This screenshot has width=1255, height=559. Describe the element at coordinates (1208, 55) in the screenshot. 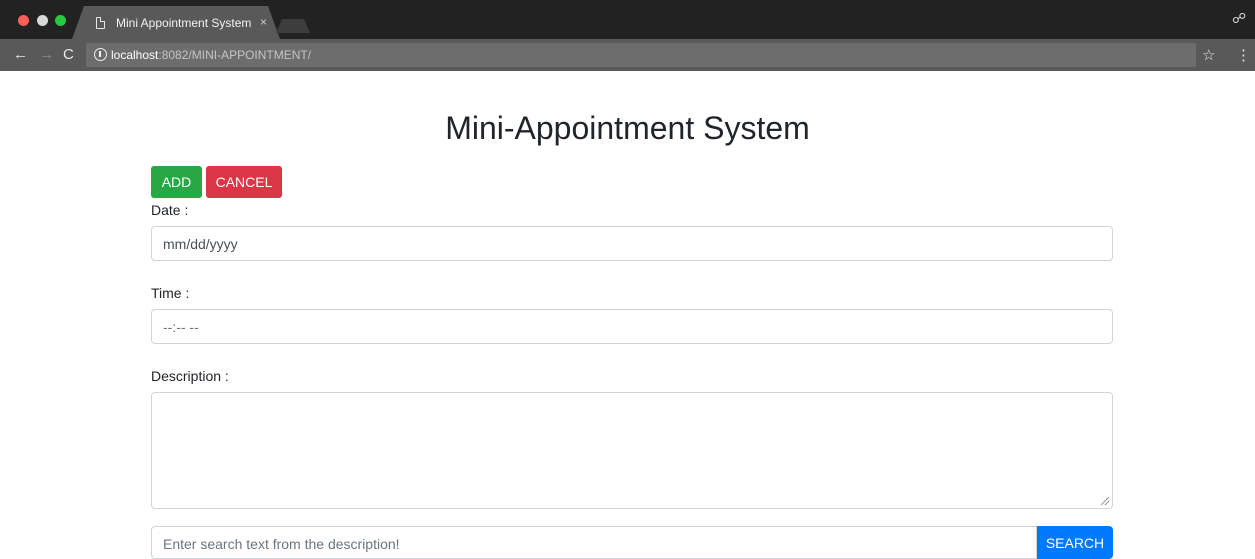

I see `bookmark-star-icon: ☆` at that location.